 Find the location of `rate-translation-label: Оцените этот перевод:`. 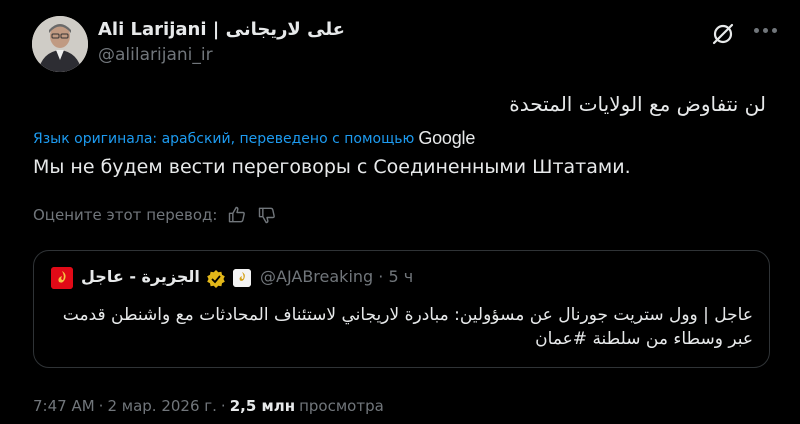

rate-translation-label: Оцените этот перевод: is located at coordinates (125, 215).